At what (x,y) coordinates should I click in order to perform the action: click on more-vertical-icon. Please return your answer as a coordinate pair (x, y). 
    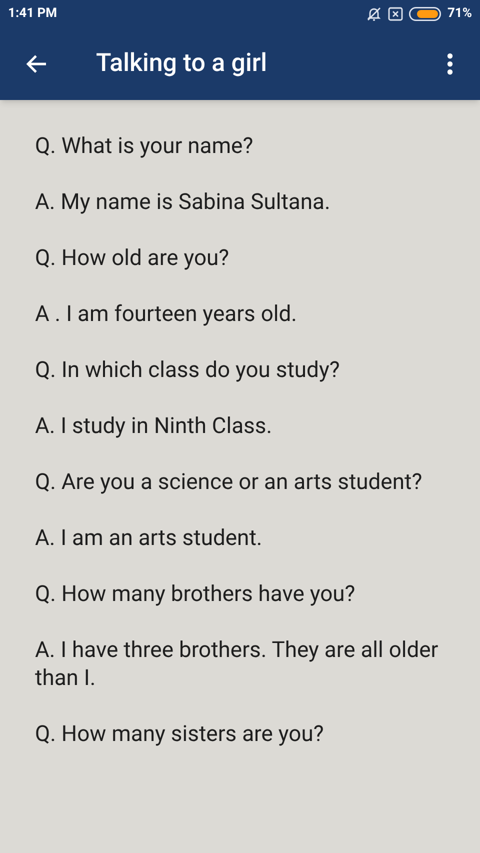
    Looking at the image, I should click on (450, 64).